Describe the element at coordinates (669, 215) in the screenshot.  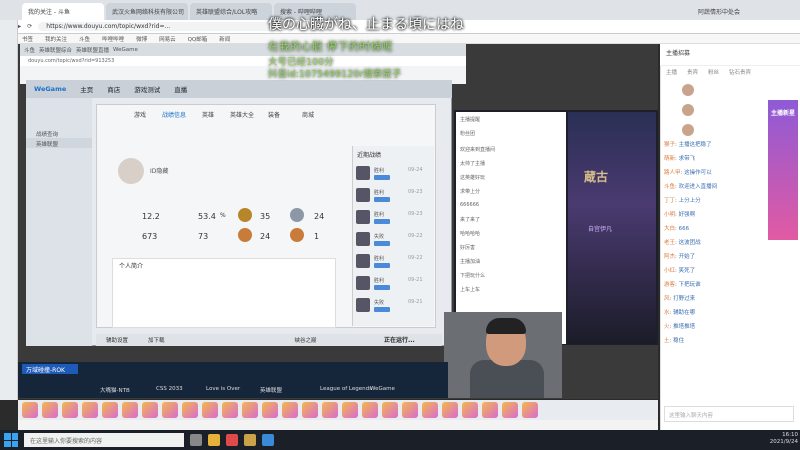
I see `chat-user: 小明` at that location.